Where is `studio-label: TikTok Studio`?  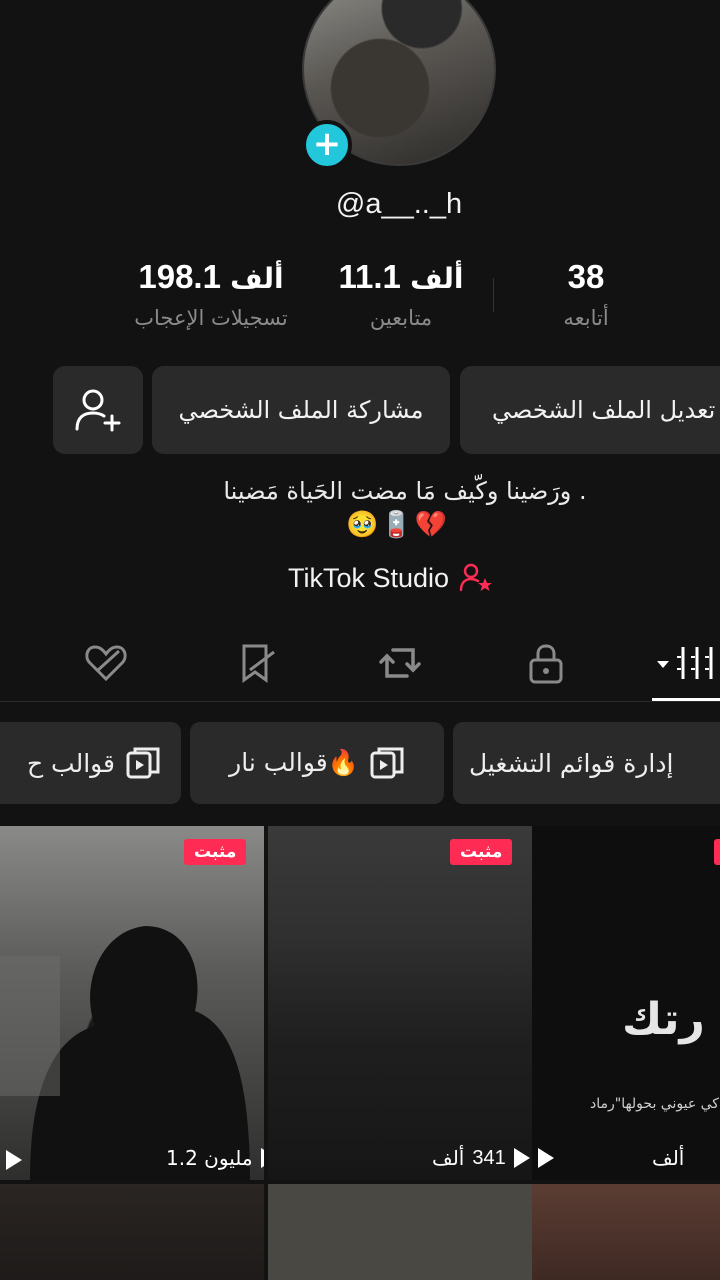
studio-label: TikTok Studio is located at coordinates (369, 577).